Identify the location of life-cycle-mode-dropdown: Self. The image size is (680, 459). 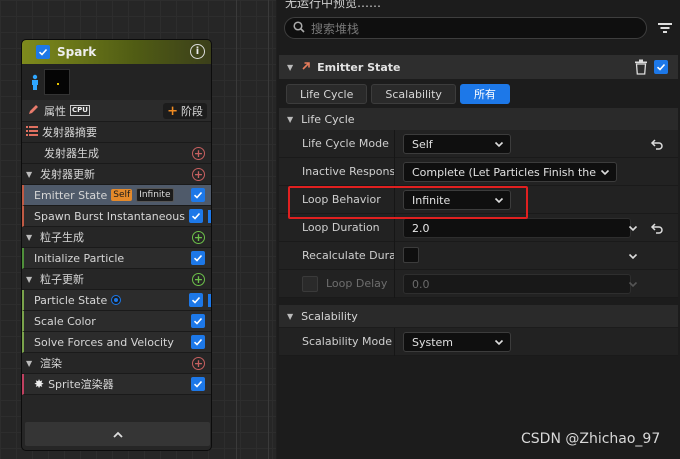
(457, 144).